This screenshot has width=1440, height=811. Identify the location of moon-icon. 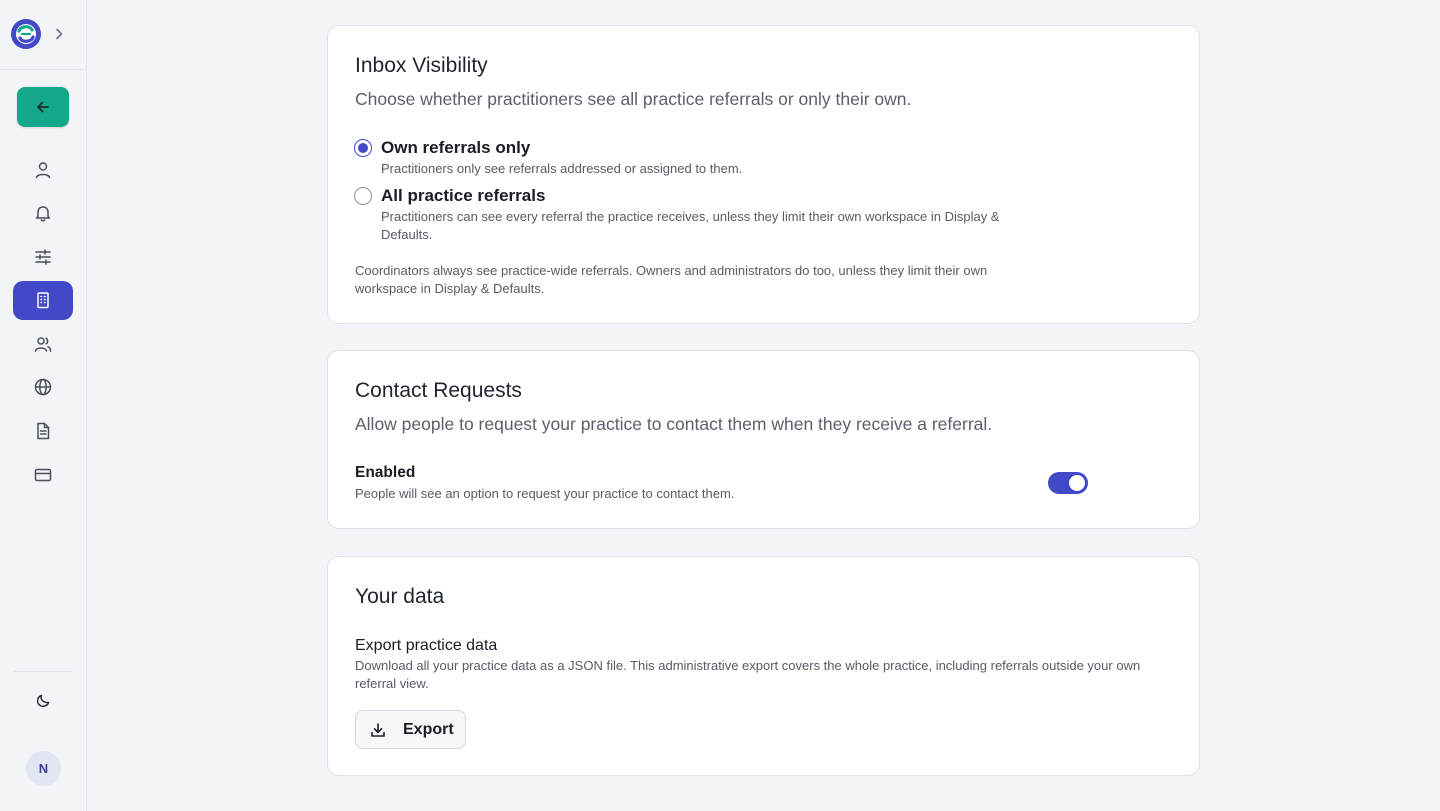
(43, 700).